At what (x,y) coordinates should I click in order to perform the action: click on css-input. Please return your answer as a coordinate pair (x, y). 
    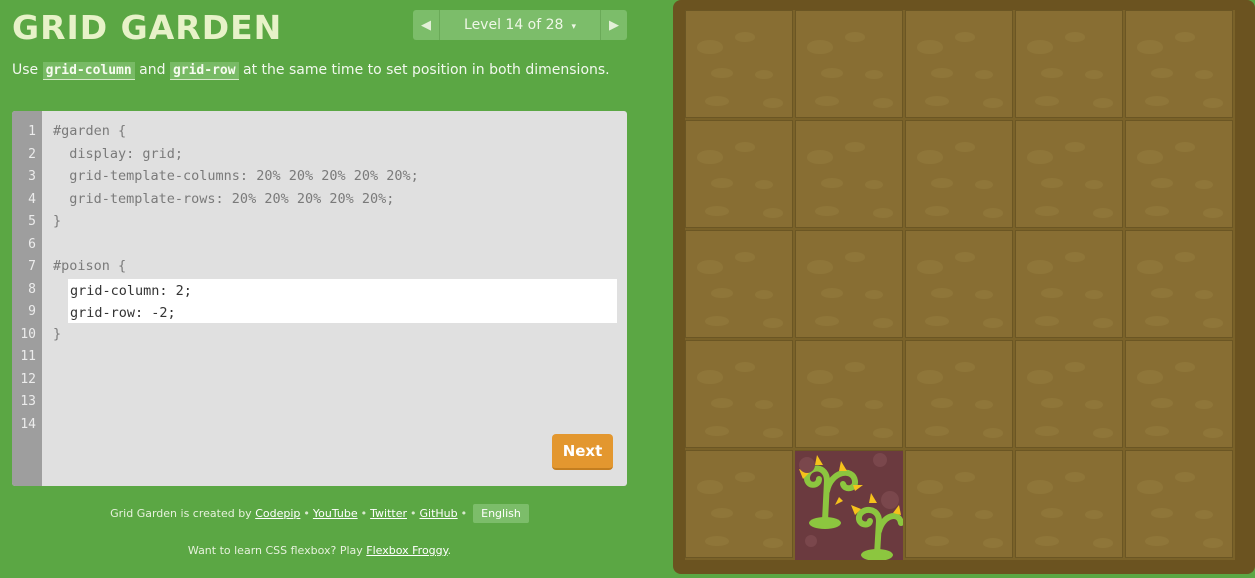
    Looking at the image, I should click on (341, 301).